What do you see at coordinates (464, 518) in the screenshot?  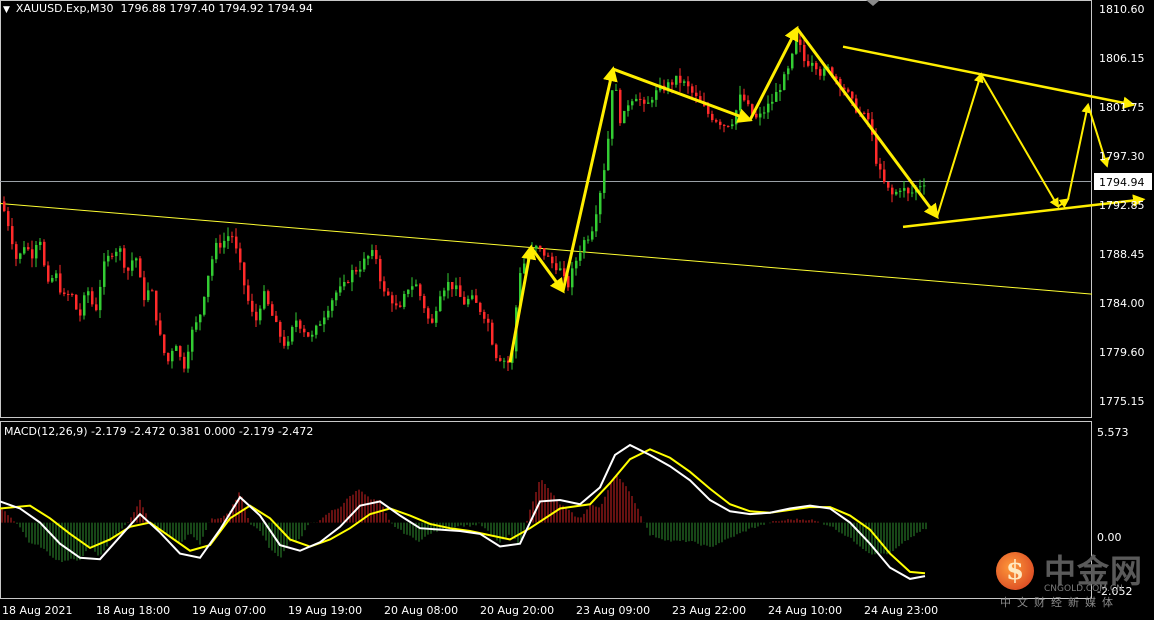 I see `macd-histogram-layer` at bounding box center [464, 518].